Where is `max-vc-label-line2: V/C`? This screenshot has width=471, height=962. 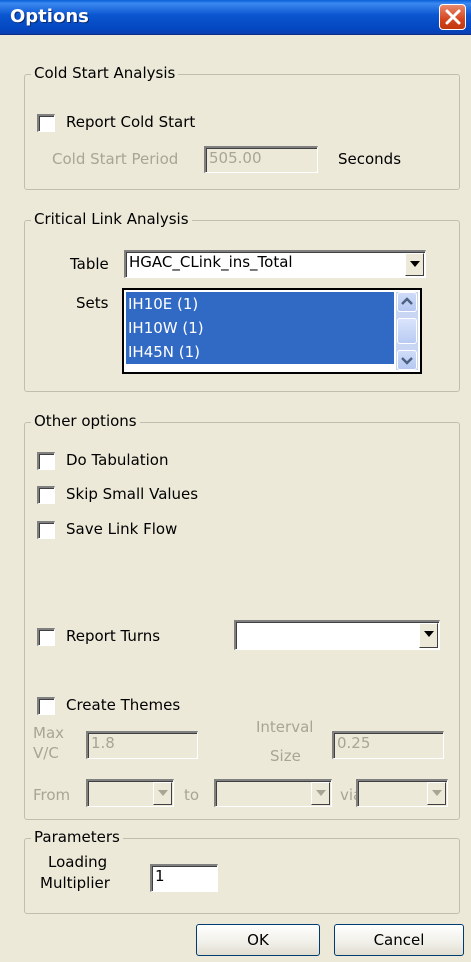 max-vc-label-line2: V/C is located at coordinates (46, 753).